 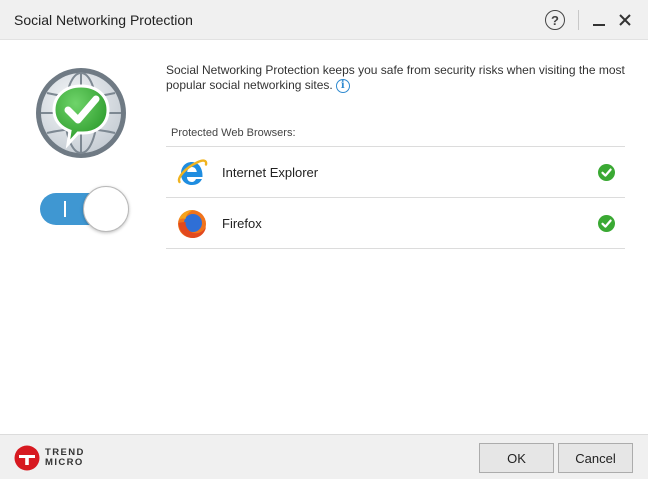 I want to click on toggle-on-indicator, so click(x=65, y=209).